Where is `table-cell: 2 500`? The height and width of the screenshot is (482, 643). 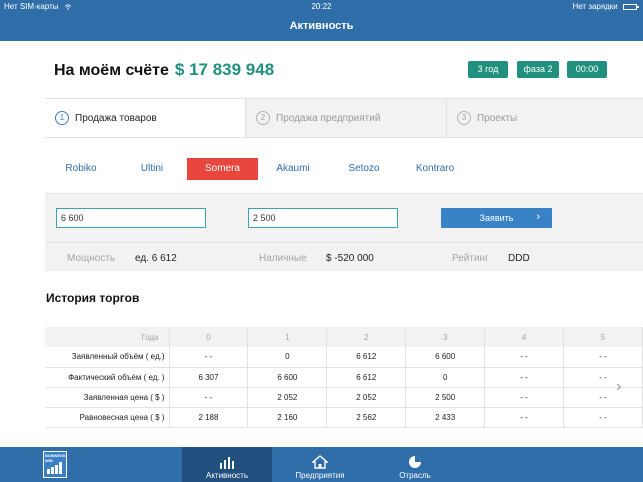
table-cell: 2 500 is located at coordinates (445, 397).